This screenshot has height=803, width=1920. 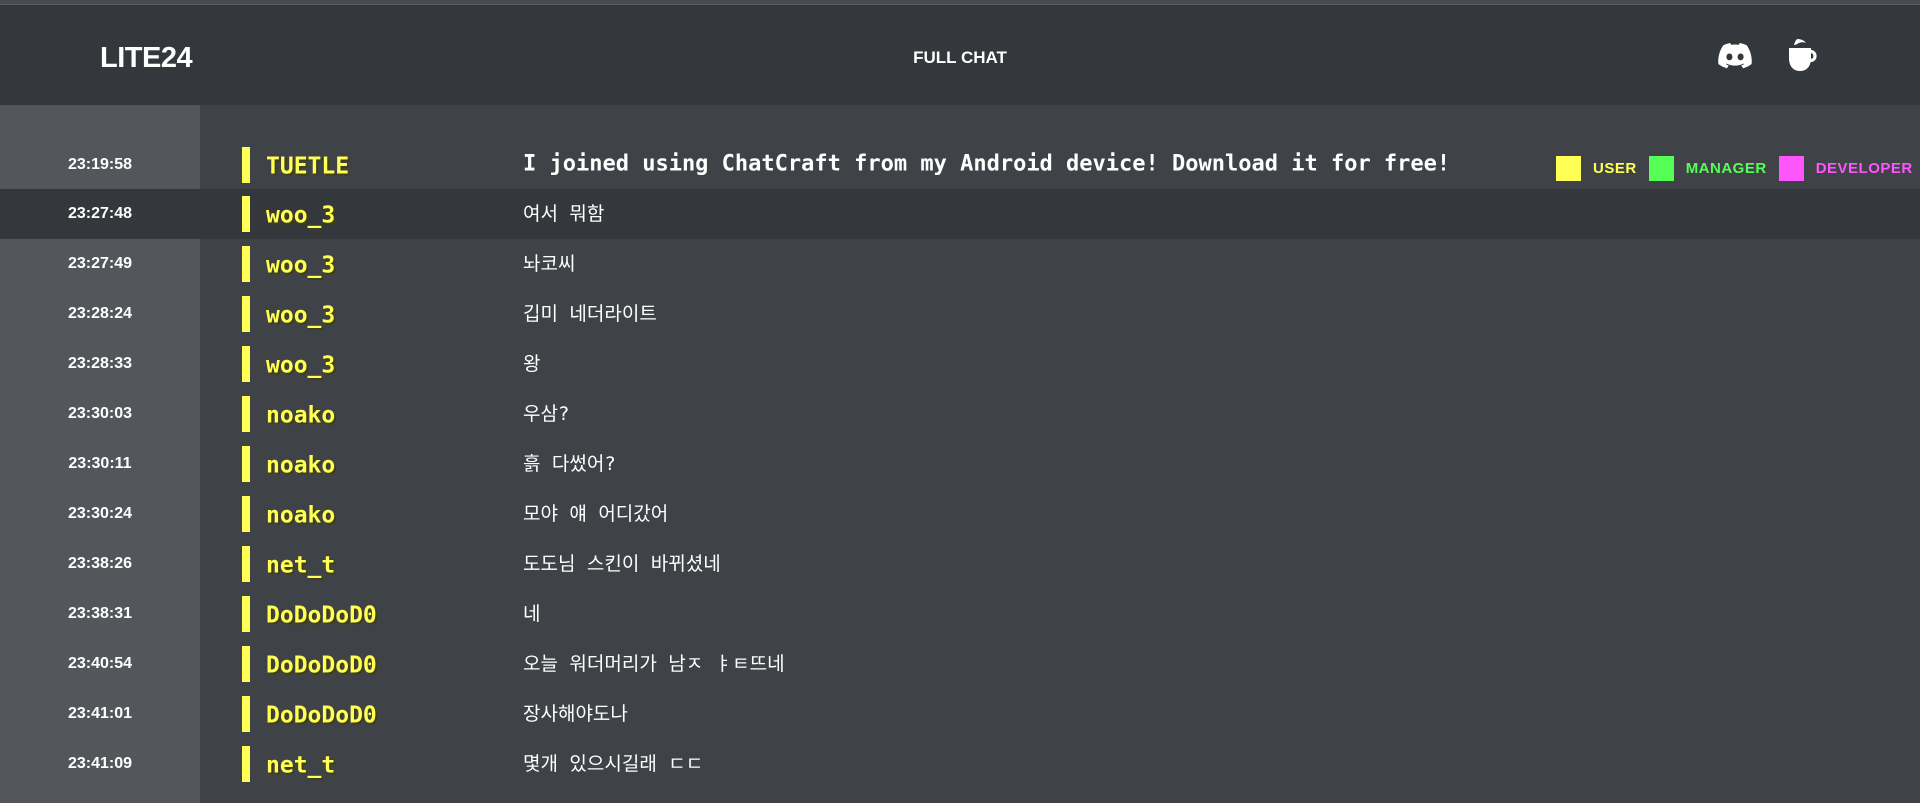 I want to click on chat-row: 23:30:11 noako 흙 다썼어?, so click(x=960, y=464).